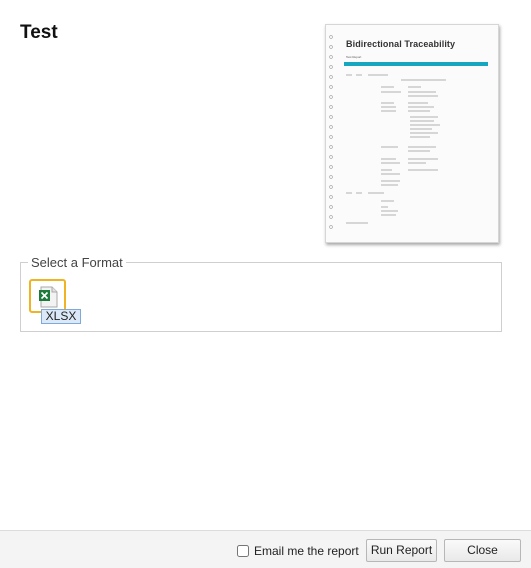 This screenshot has width=531, height=568. What do you see at coordinates (306, 551) in the screenshot?
I see `email-report-label: Email me the report` at bounding box center [306, 551].